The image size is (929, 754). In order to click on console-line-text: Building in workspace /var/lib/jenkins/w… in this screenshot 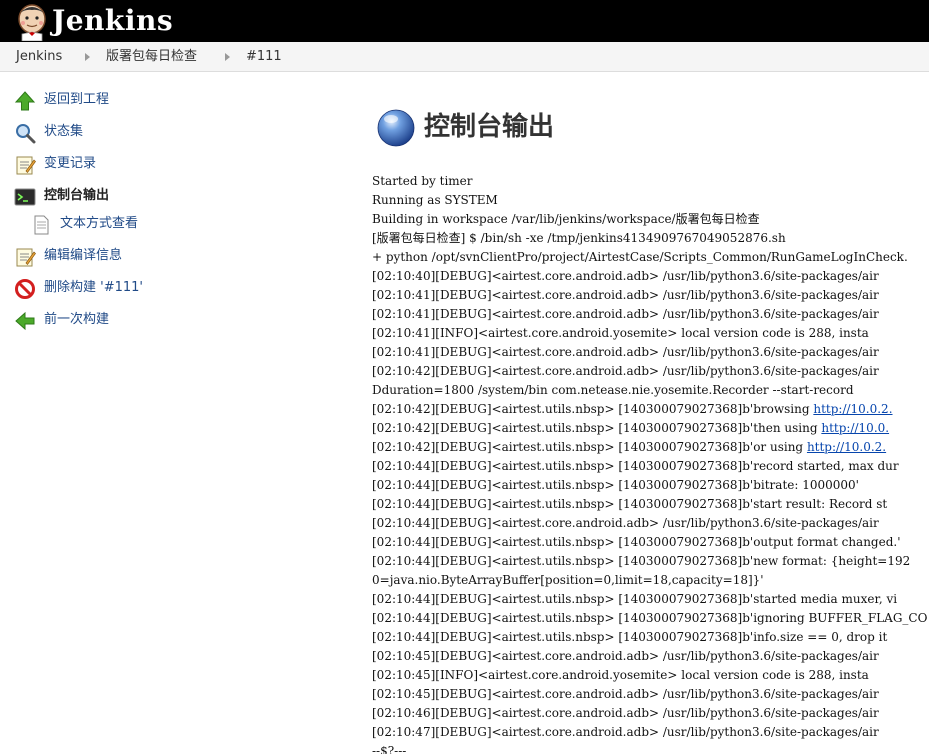, I will do `click(566, 219)`.